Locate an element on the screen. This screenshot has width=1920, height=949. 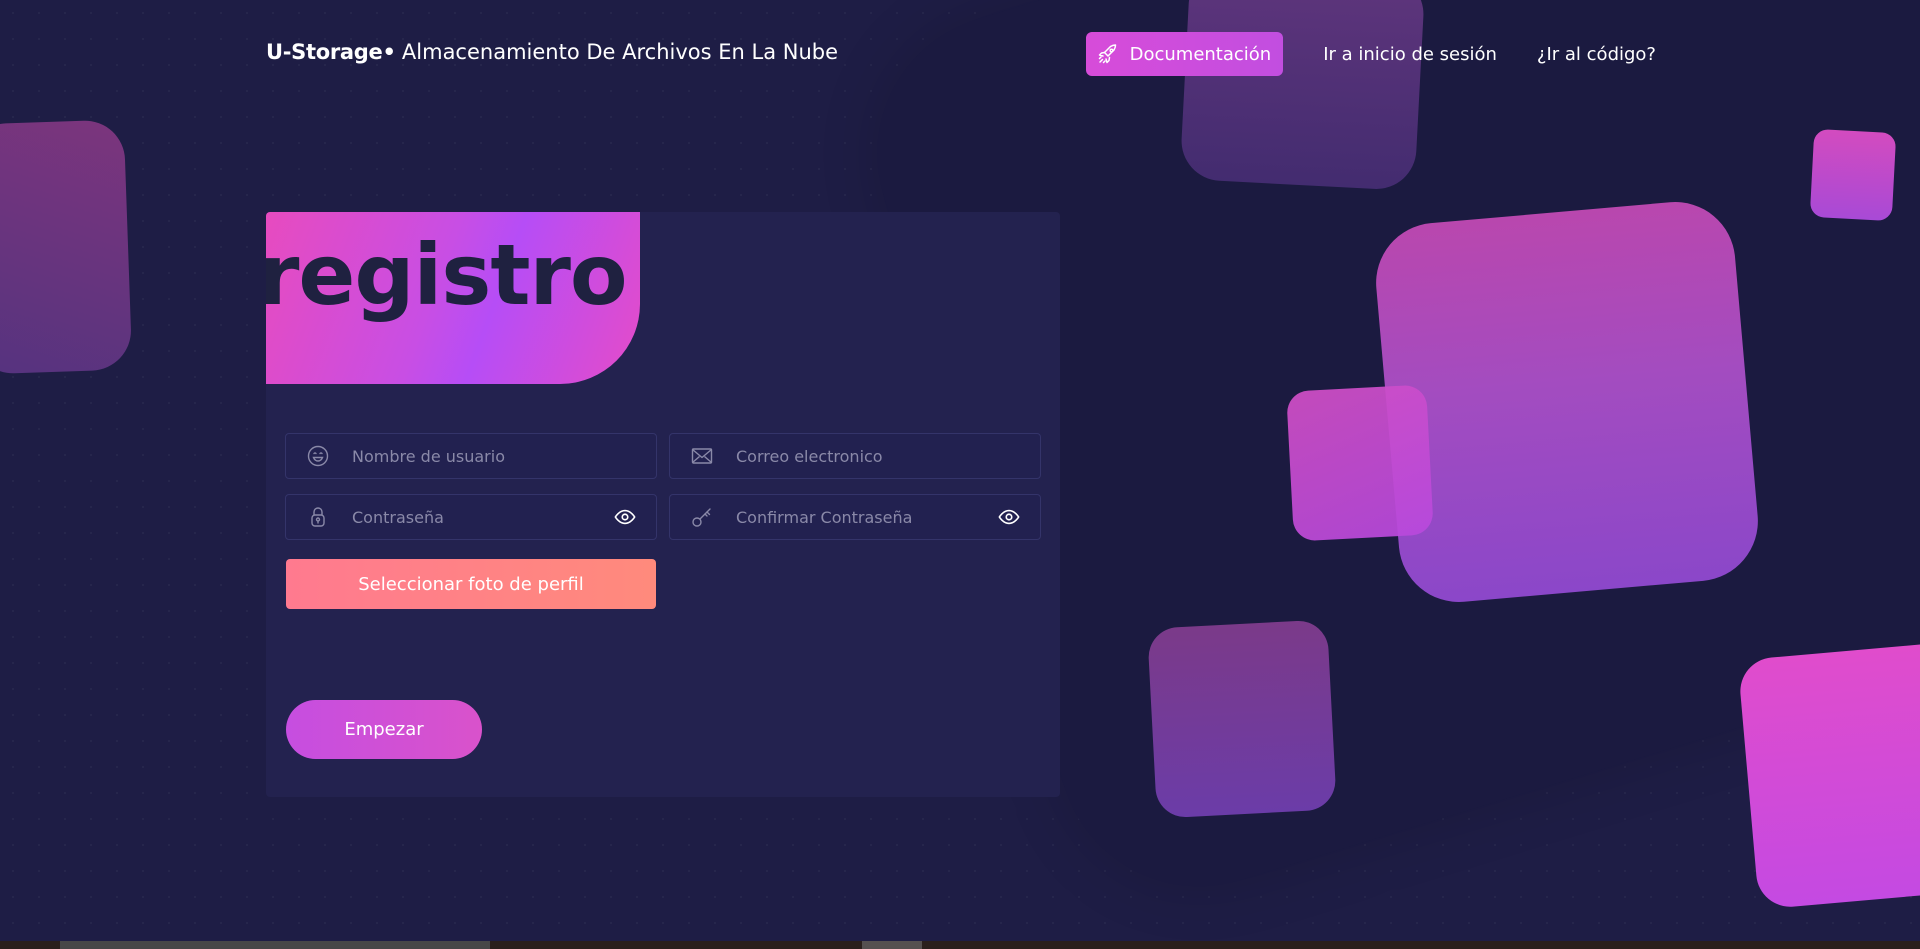
key-icon is located at coordinates (701, 517).